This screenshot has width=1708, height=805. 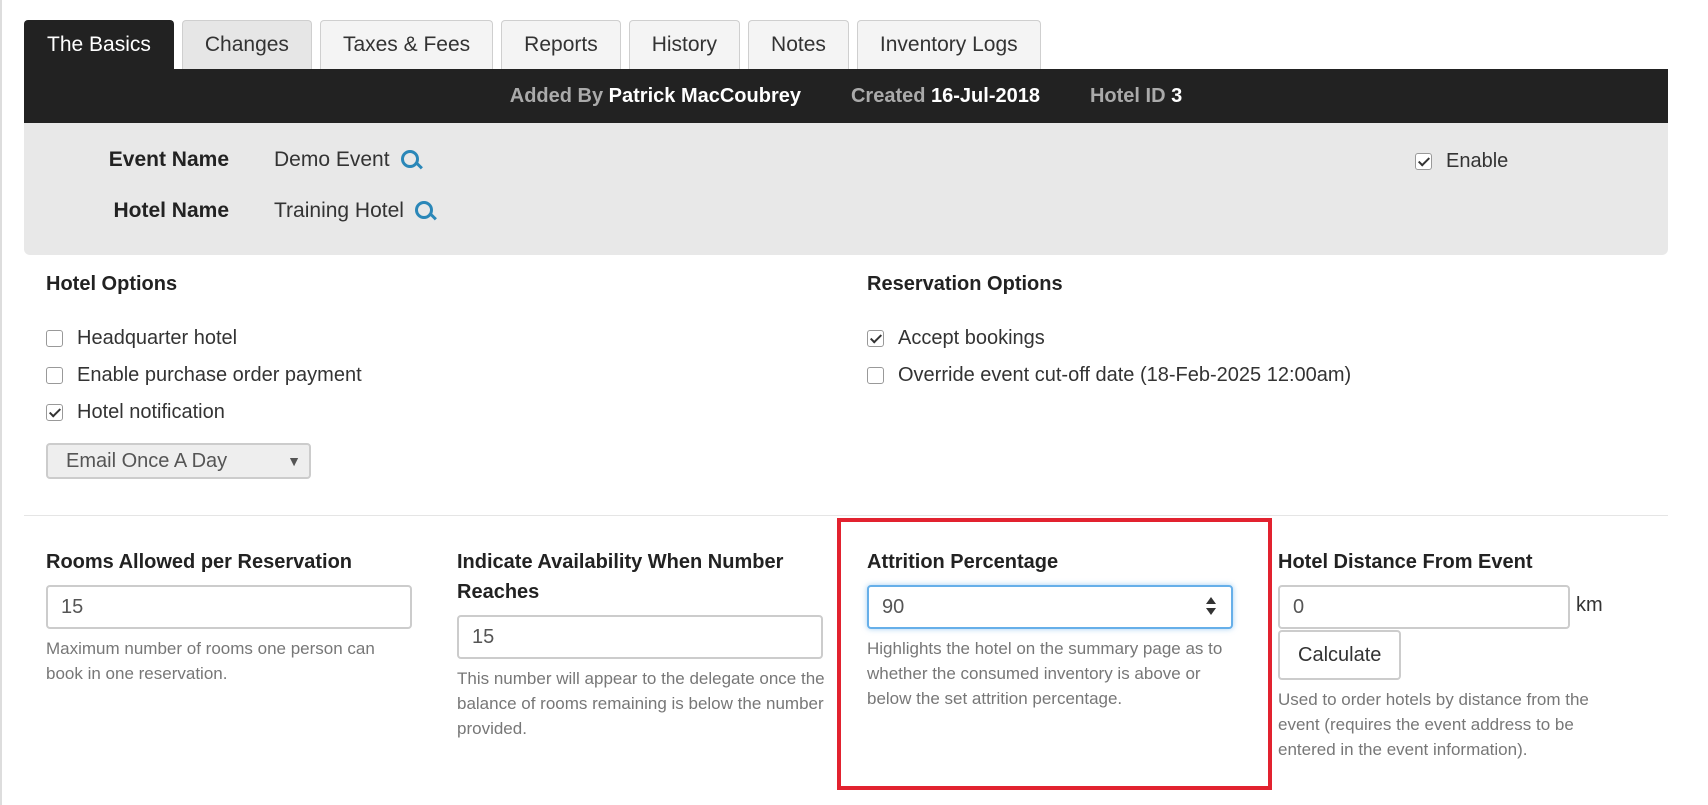 I want to click on headquarter-hotel-label: Headquarter hotel, so click(x=157, y=337).